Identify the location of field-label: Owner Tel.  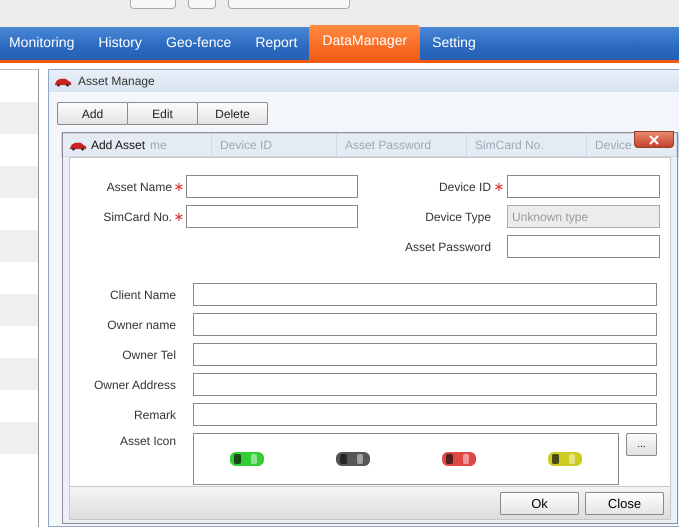
(148, 355).